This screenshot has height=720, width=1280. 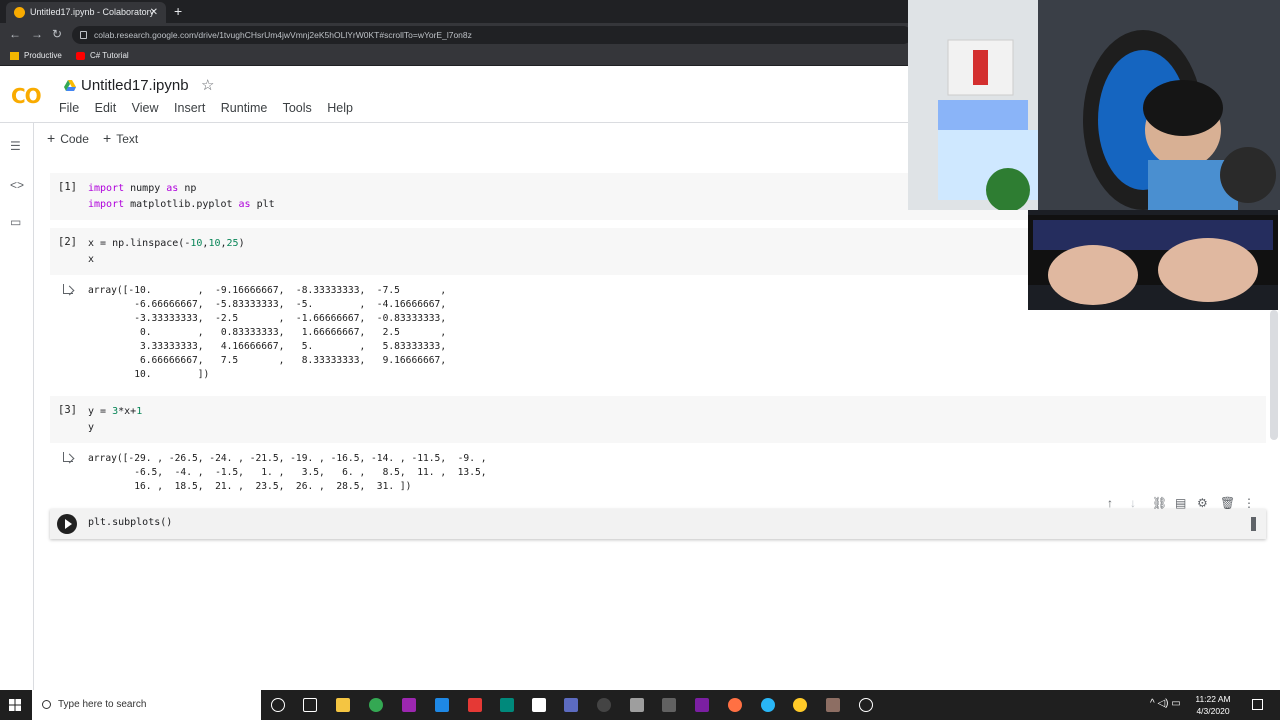 I want to click on code-token: ), so click(x=241, y=243).